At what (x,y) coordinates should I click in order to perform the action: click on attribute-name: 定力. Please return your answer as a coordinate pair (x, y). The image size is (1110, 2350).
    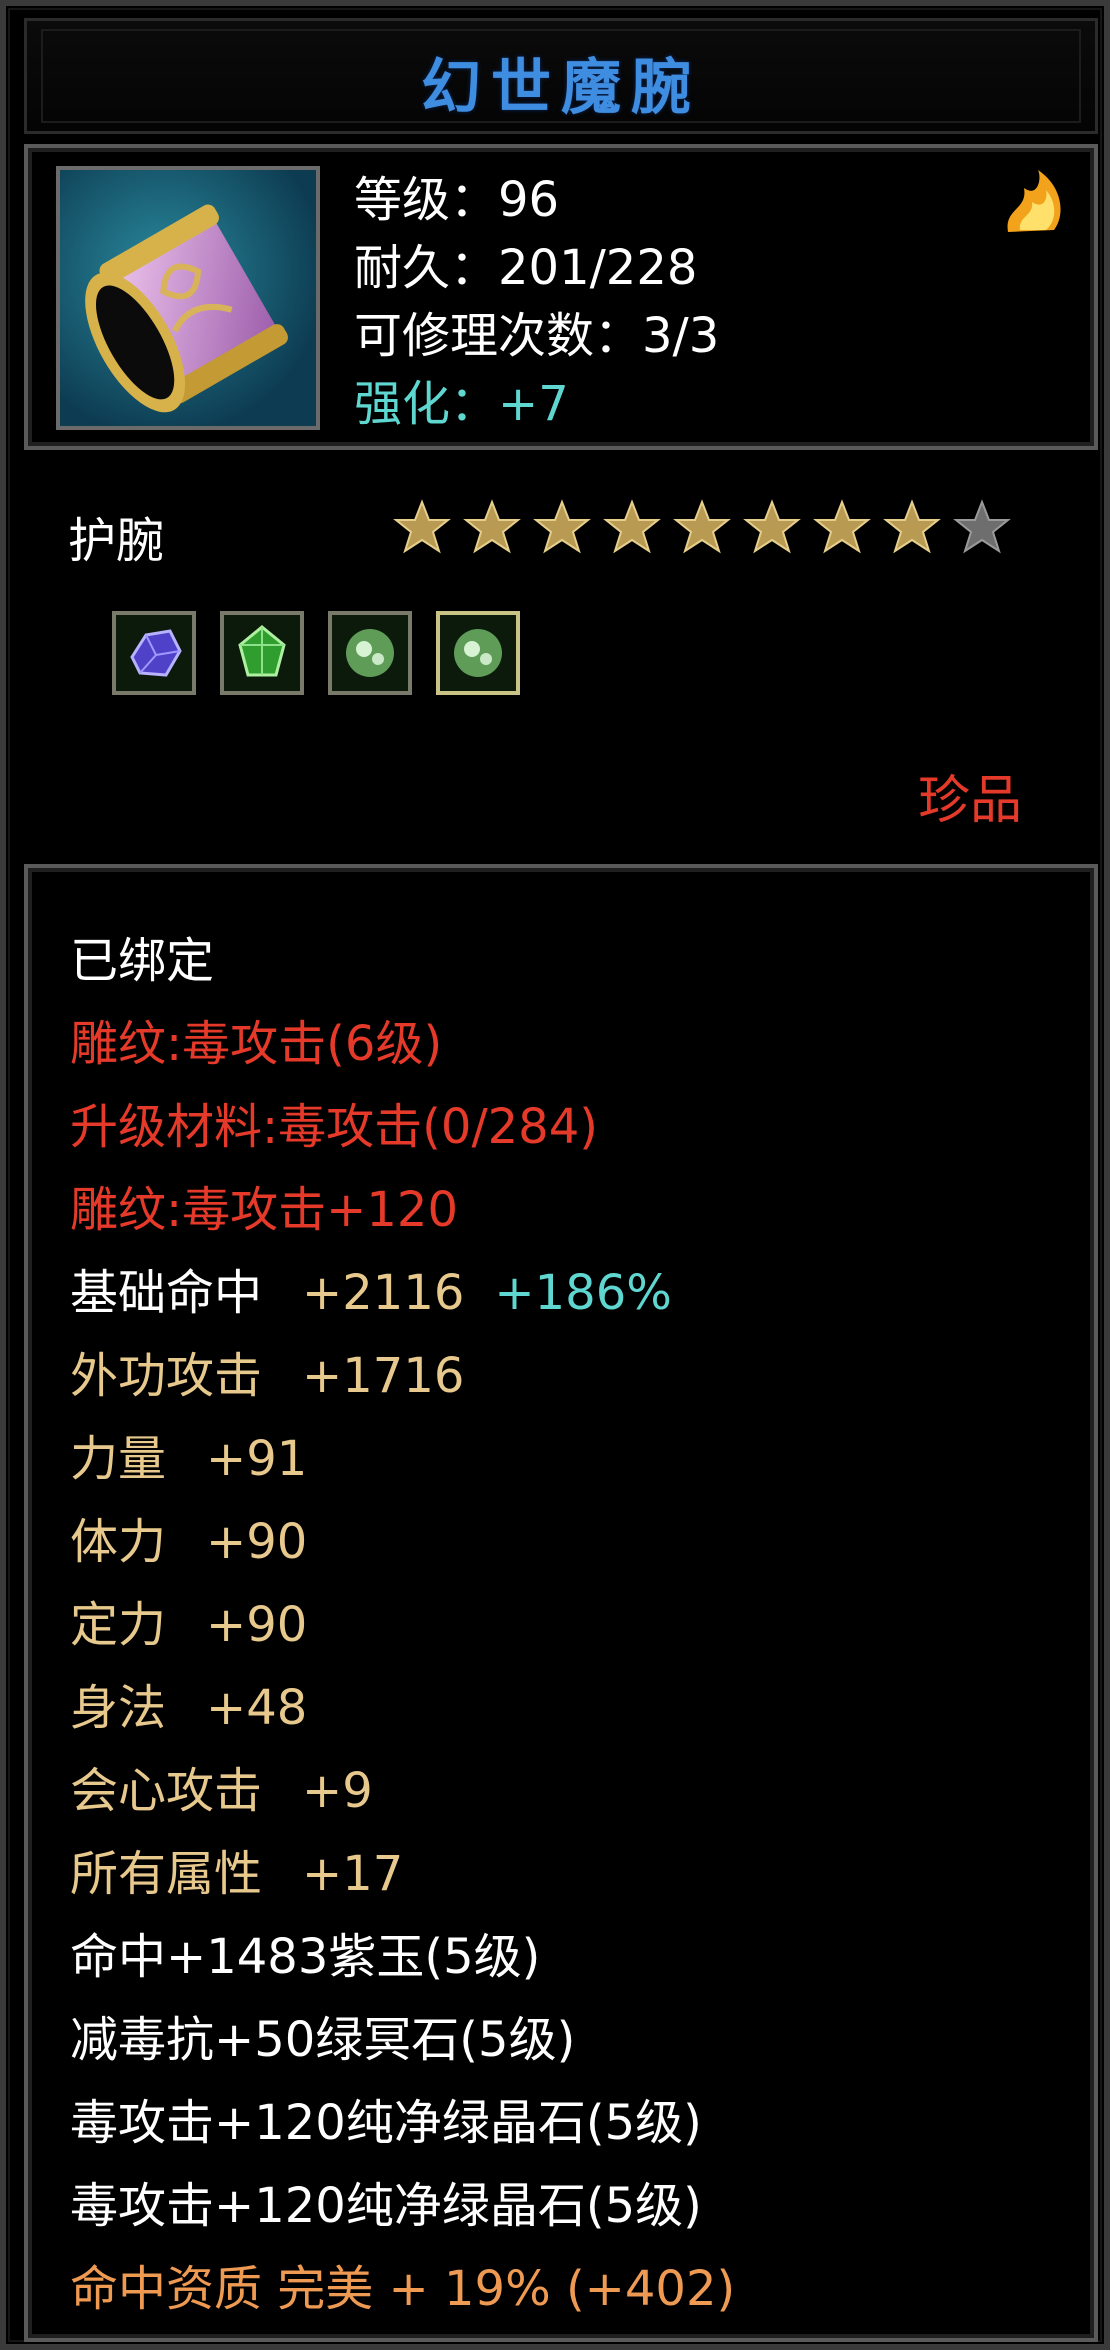
    Looking at the image, I should click on (118, 1625).